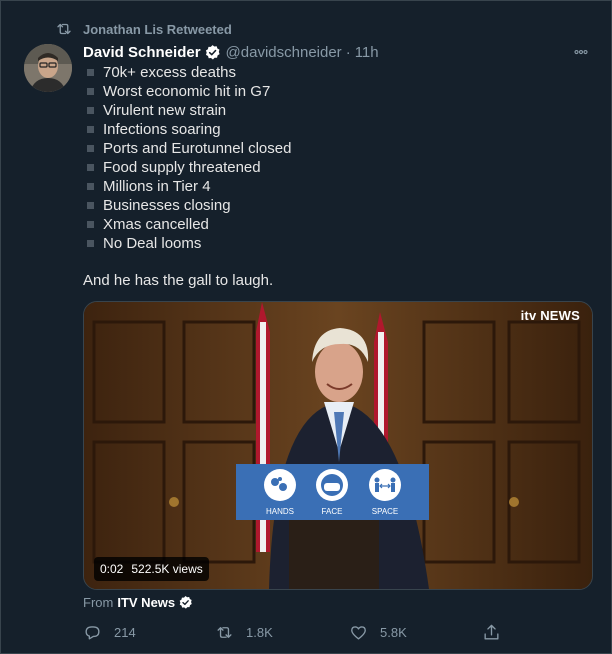 The height and width of the screenshot is (654, 612). I want to click on source-prefix: From, so click(98, 602).